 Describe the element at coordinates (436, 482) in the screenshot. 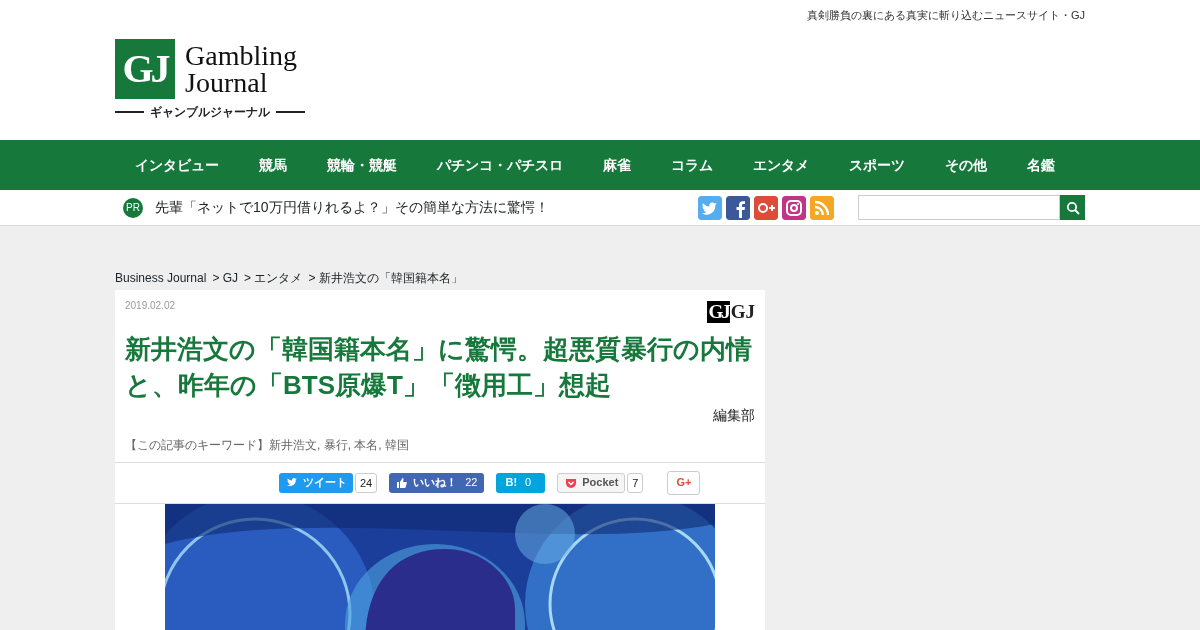

I see `facebook-share-button: いいね！ 22` at that location.